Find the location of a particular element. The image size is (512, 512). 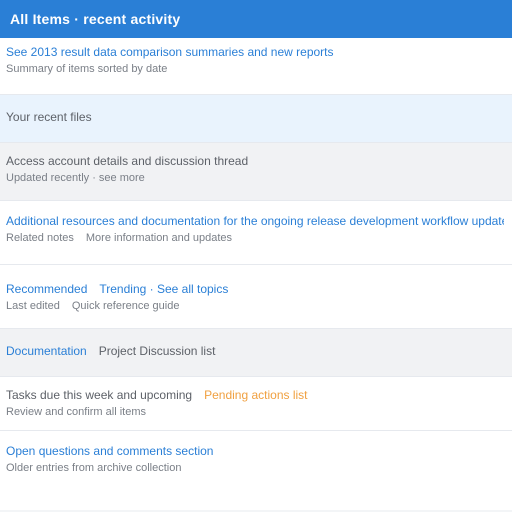

item-title: Your recent files is located at coordinates (255, 117).